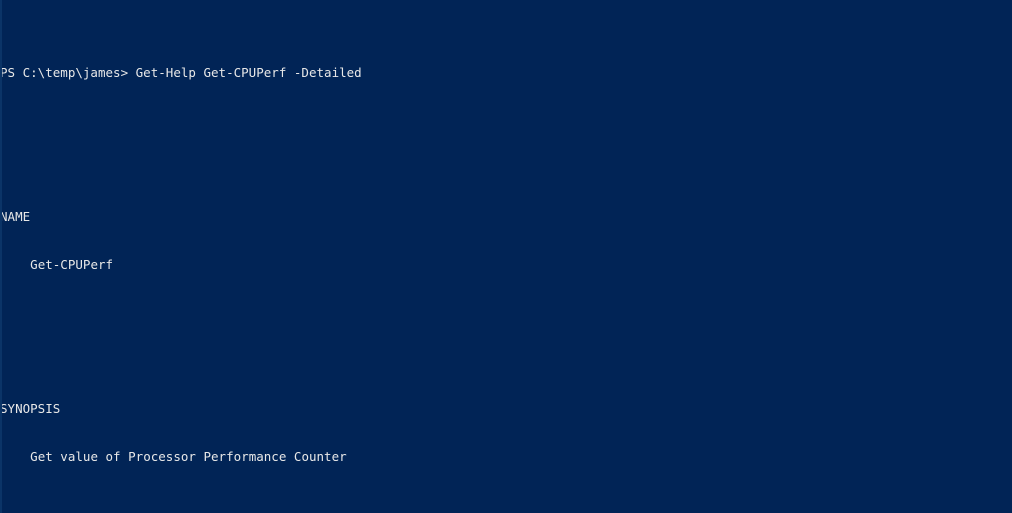 This screenshot has height=513, width=1012. Describe the element at coordinates (30, 408) in the screenshot. I see `heading-synopsis: SYNOPSIS` at that location.